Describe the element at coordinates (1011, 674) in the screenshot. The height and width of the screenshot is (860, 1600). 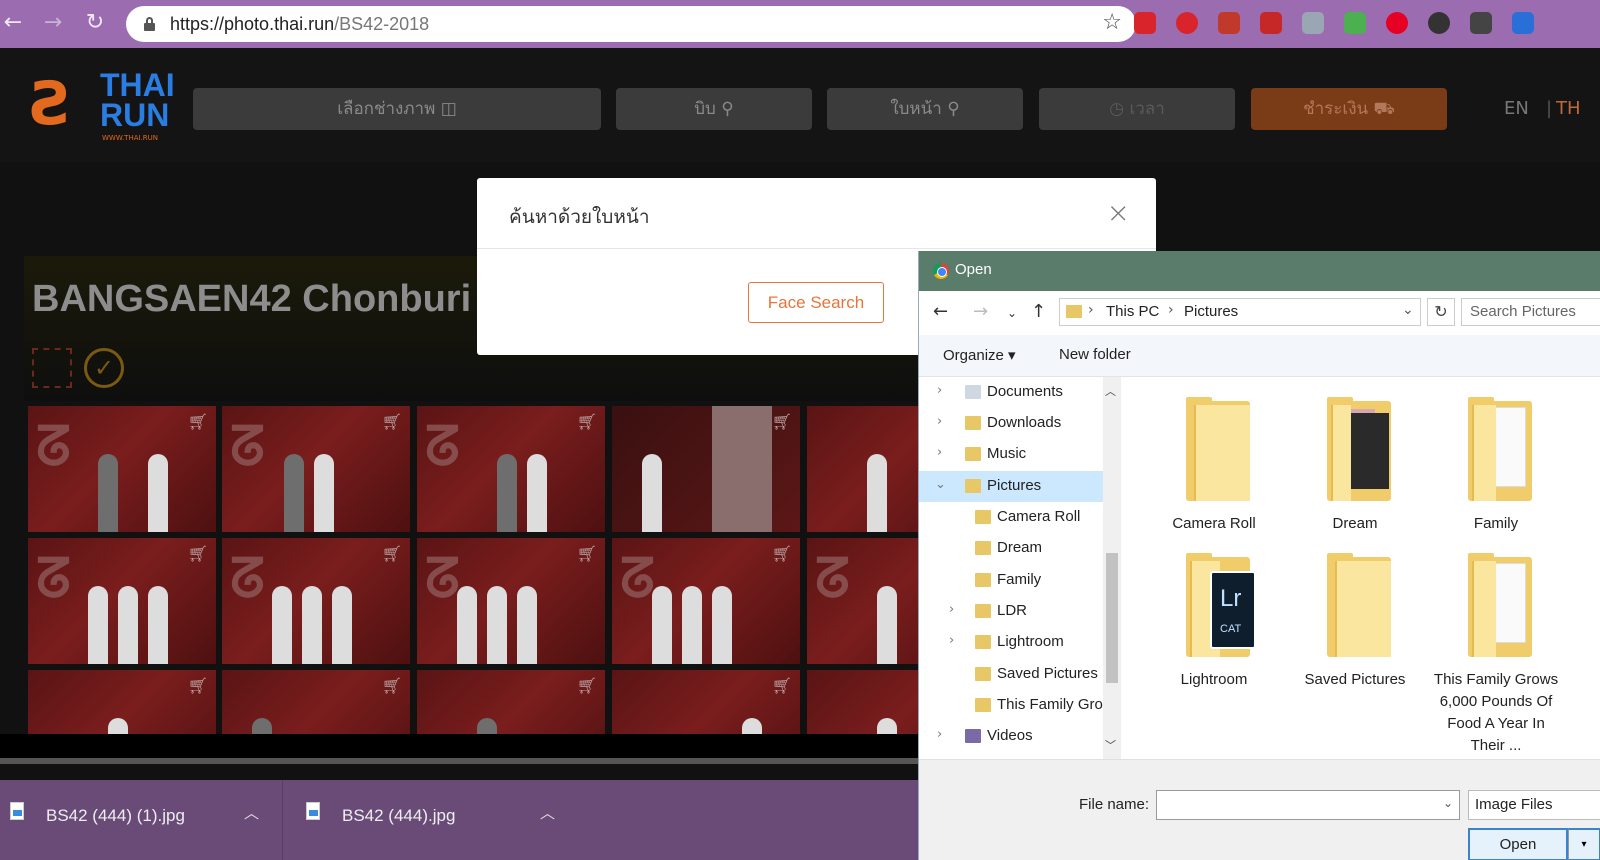
I see `tree-item-saved-pictures: Saved Pictures` at that location.